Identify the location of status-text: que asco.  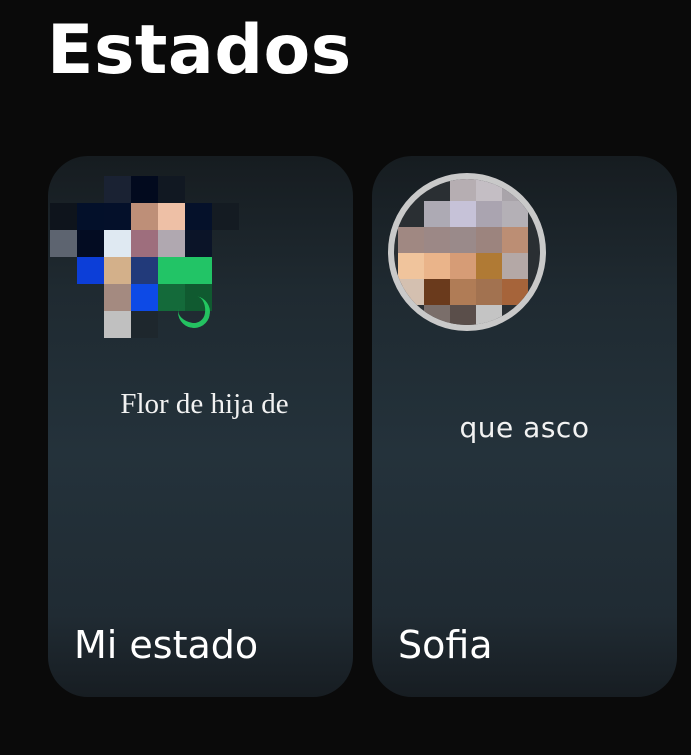
(524, 427).